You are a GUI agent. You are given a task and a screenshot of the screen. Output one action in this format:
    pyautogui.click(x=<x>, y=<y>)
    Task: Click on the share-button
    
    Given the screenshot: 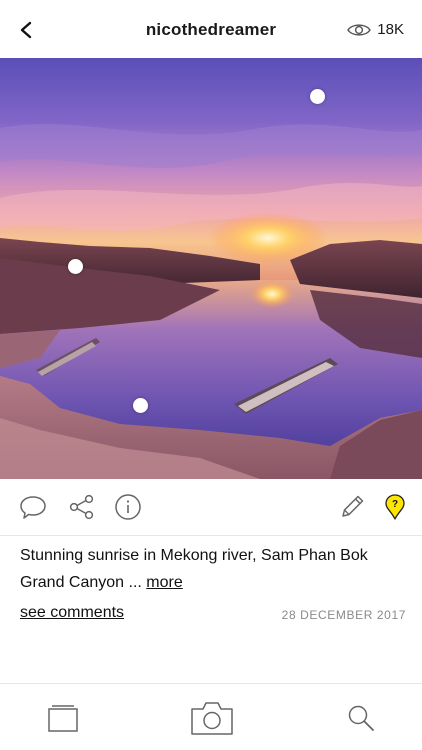 What is the action you would take?
    pyautogui.click(x=82, y=507)
    